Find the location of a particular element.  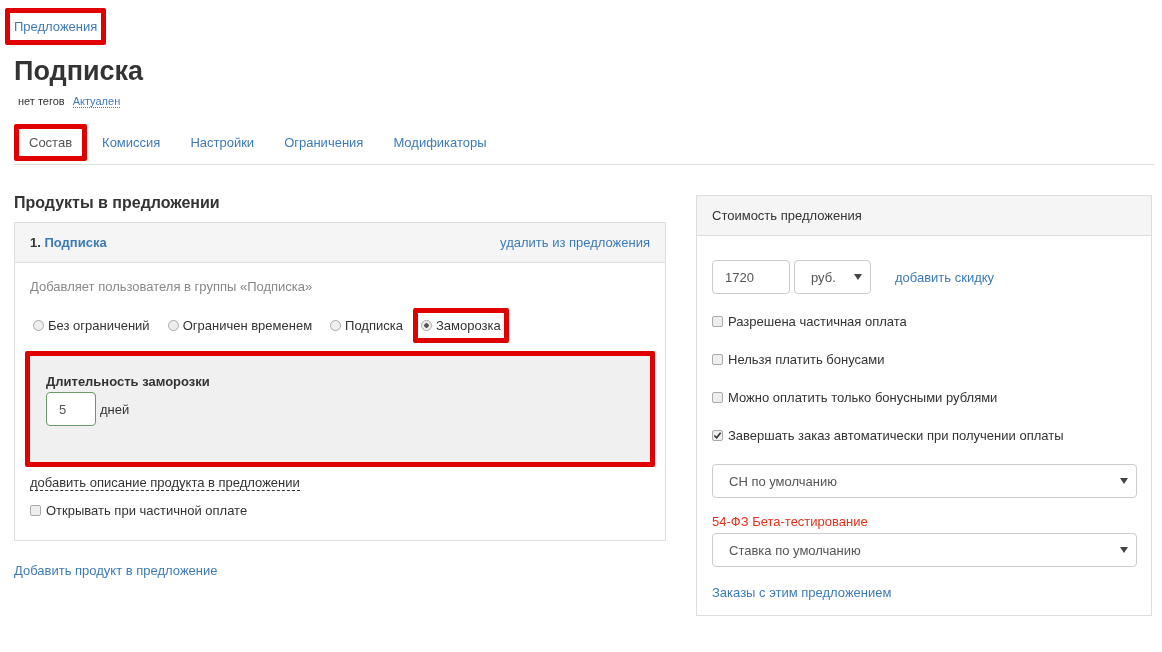

section-heading: Продукты в предложении is located at coordinates (117, 203).